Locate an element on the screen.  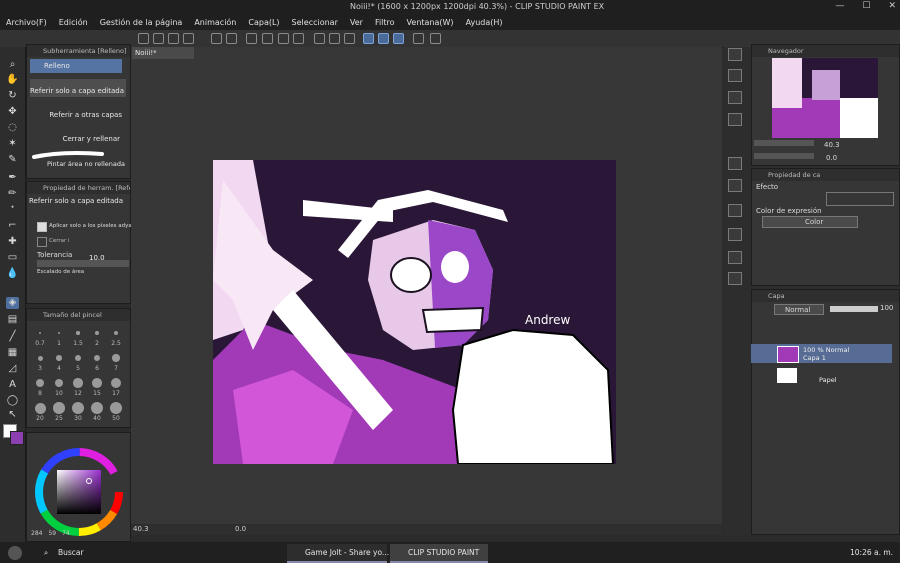
brush-size-cell: 10 is located at coordinates (59, 387).